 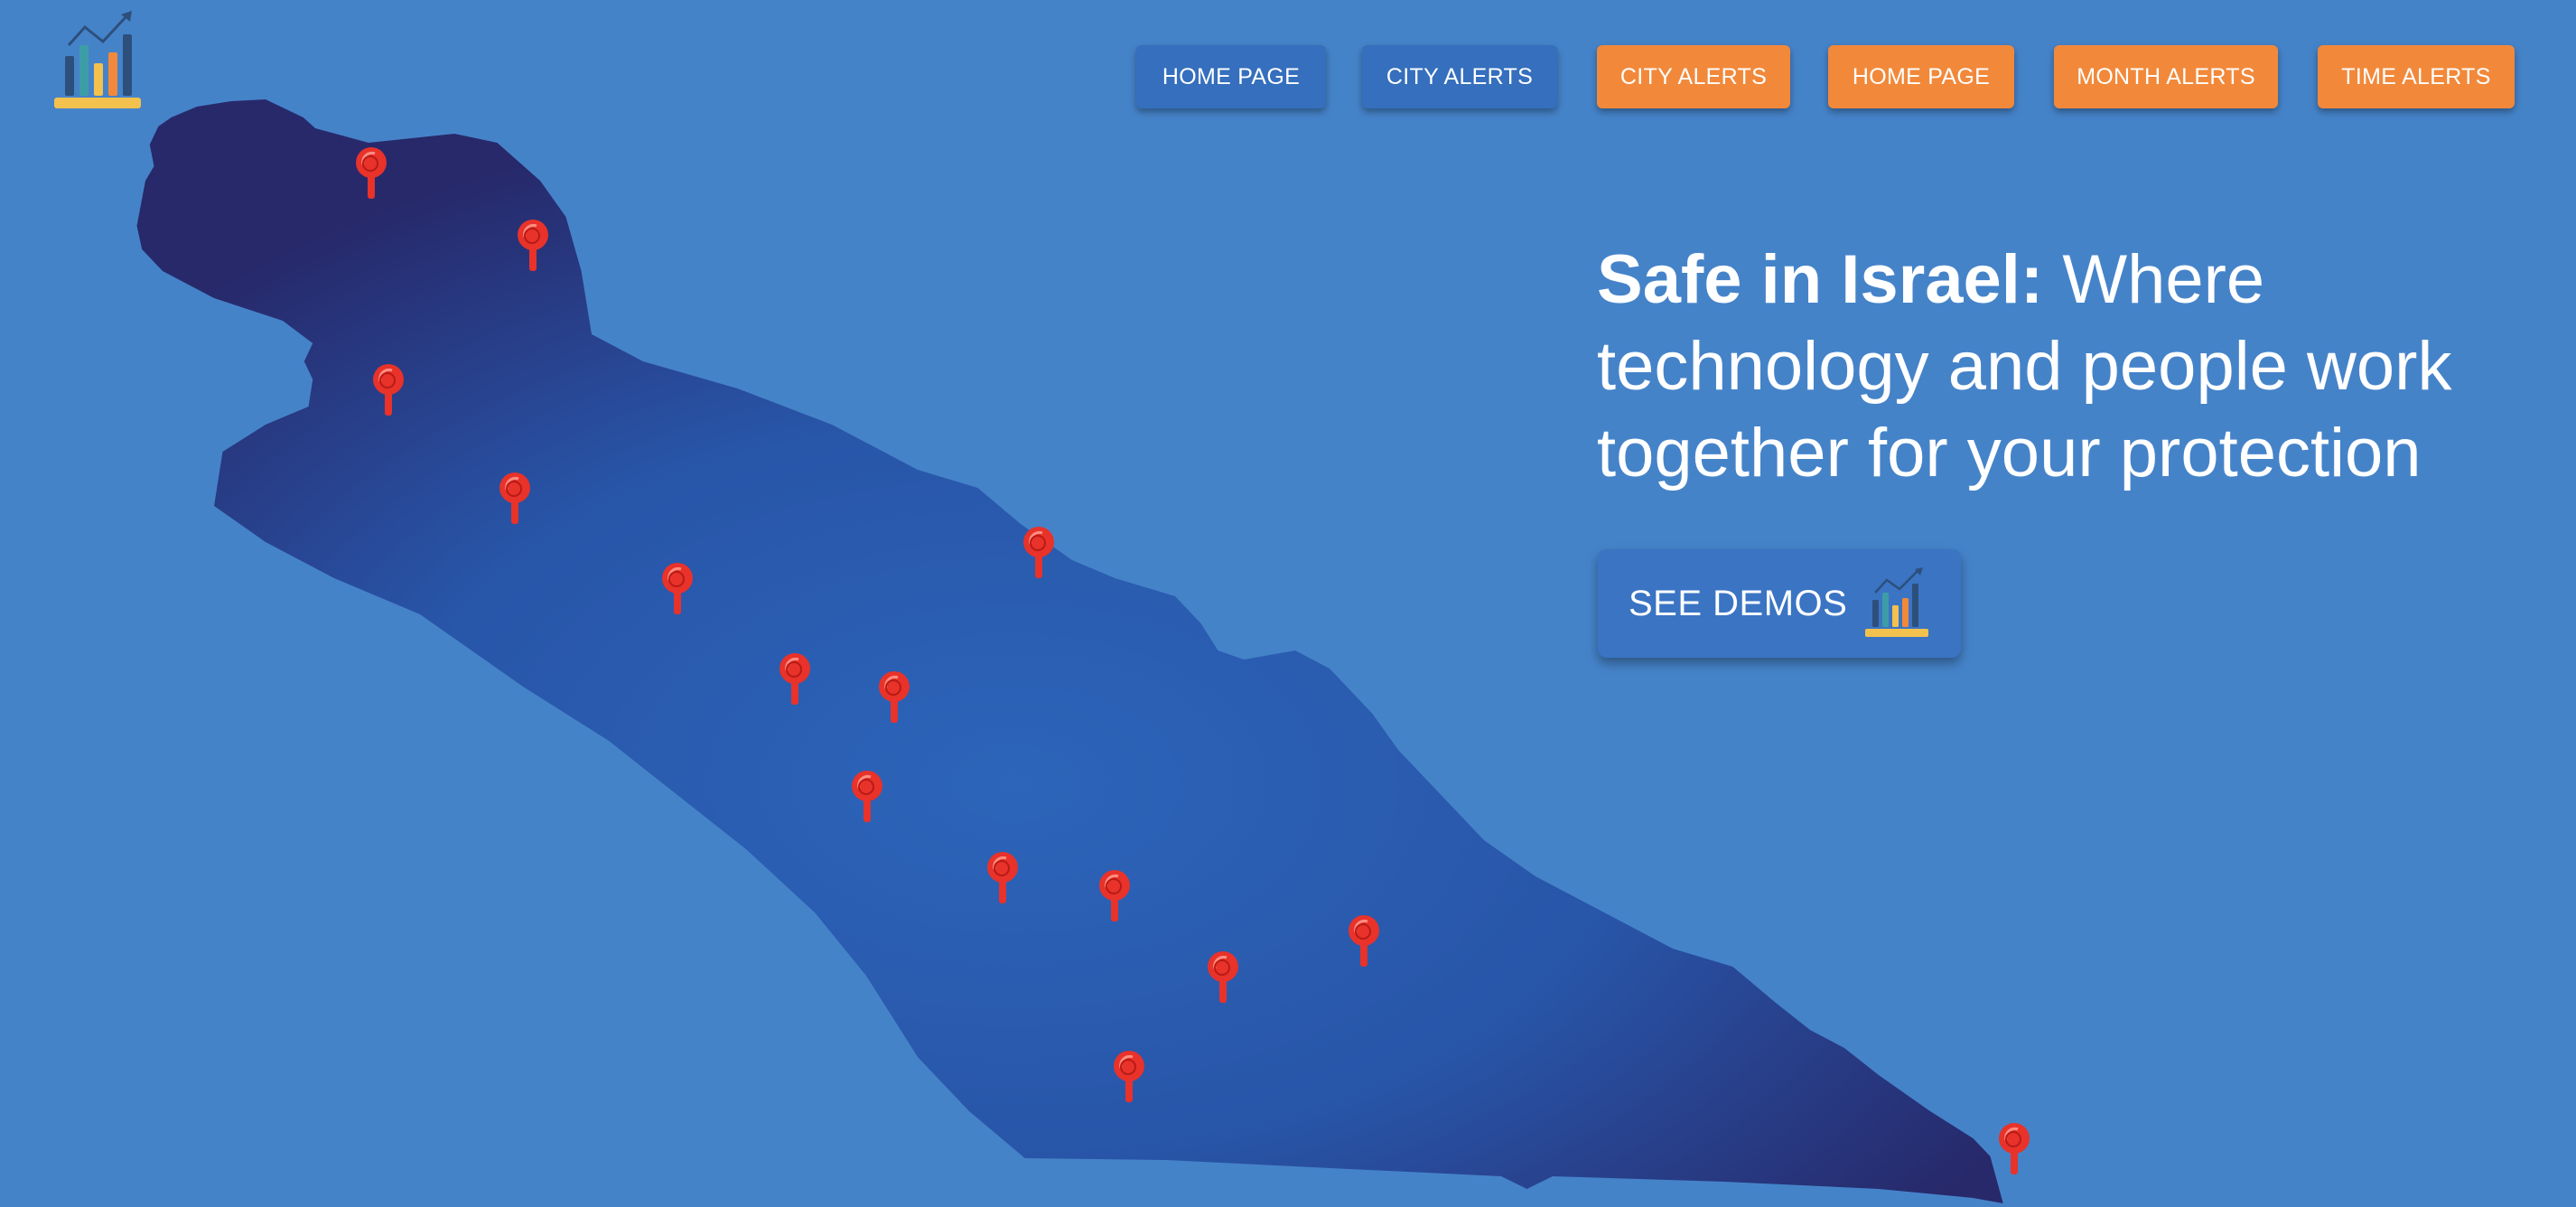 I want to click on nav-city-alerts-button: CITY ALERTS, so click(x=1459, y=77).